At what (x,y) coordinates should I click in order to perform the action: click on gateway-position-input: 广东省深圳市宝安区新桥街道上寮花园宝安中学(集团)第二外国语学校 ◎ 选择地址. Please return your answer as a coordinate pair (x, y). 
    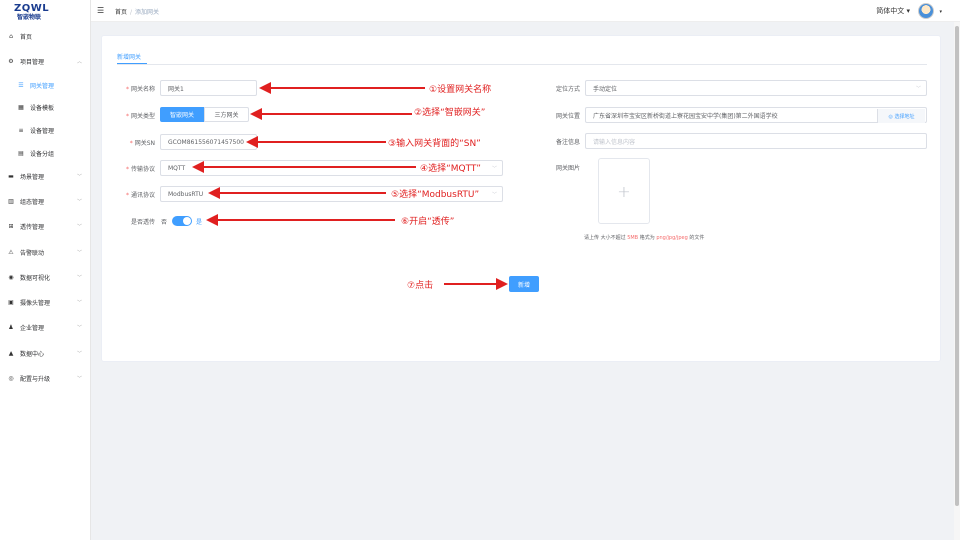
    Looking at the image, I should click on (756, 115).